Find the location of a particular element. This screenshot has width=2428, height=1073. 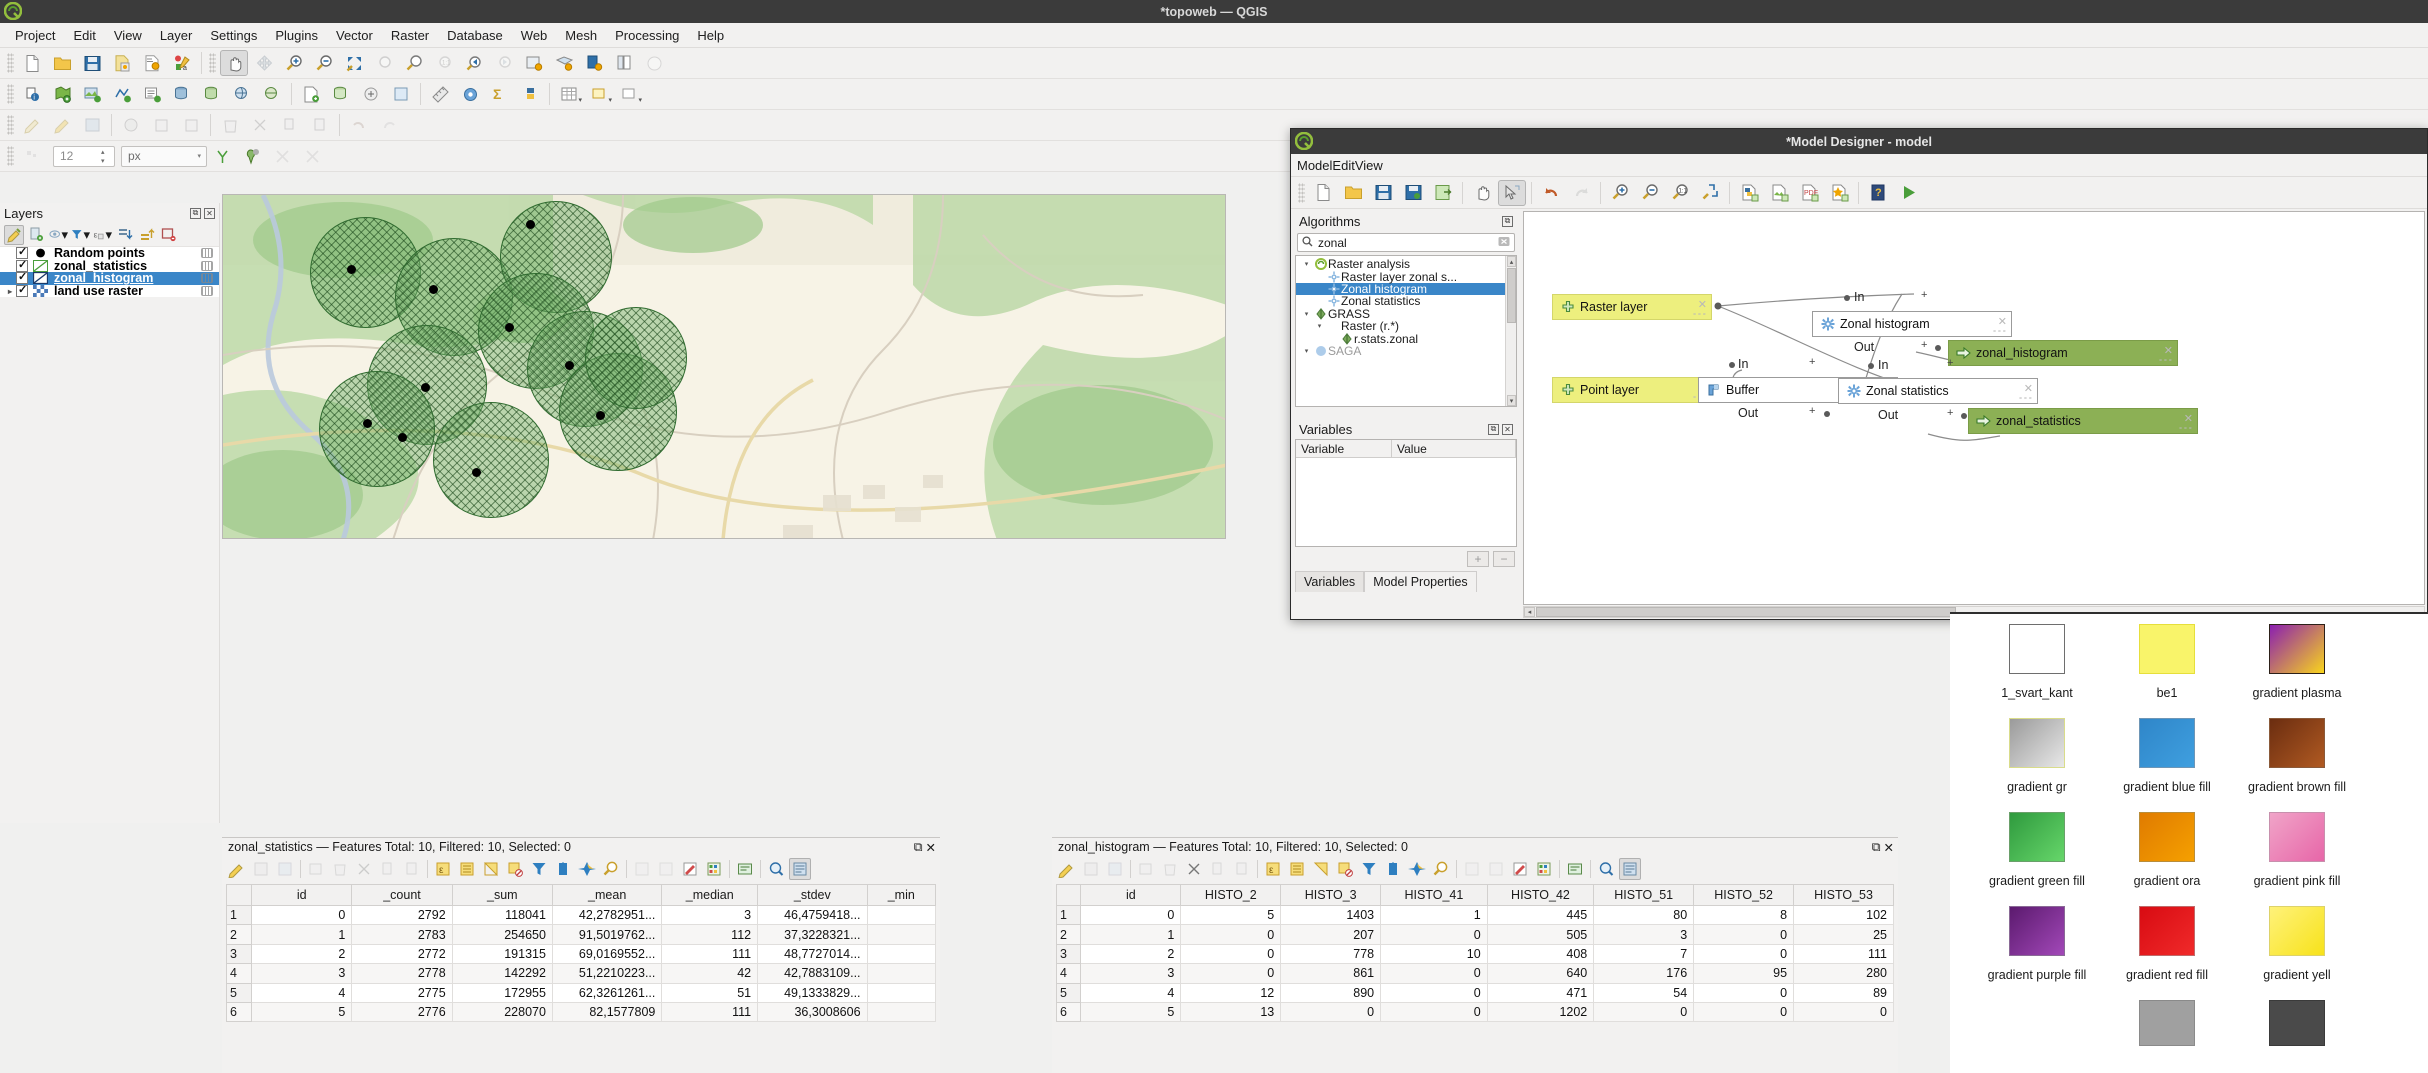

table-cell: 471 is located at coordinates (1540, 992).